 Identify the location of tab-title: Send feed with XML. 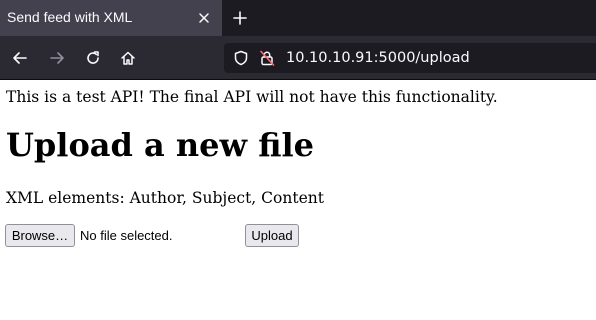
(70, 17).